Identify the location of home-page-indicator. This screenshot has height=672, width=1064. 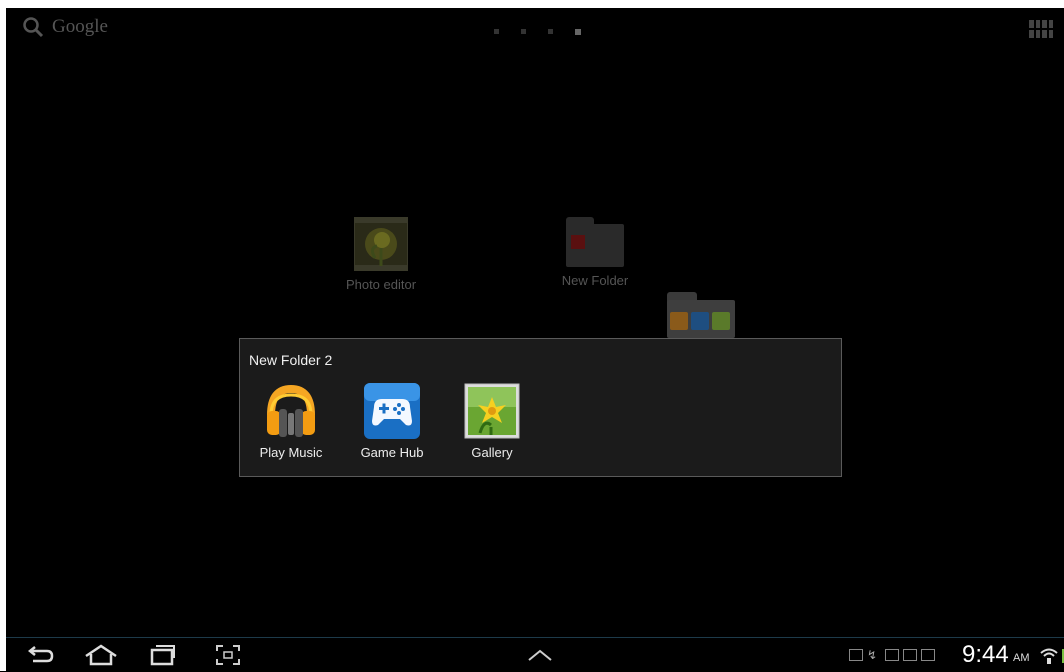
(537, 31).